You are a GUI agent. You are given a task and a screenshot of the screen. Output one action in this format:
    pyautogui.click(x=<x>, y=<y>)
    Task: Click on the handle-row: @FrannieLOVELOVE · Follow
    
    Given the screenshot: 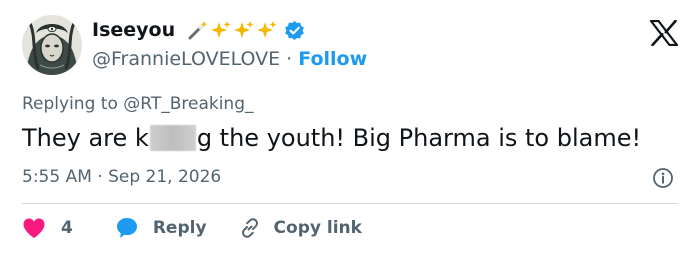 What is the action you would take?
    pyautogui.click(x=229, y=59)
    